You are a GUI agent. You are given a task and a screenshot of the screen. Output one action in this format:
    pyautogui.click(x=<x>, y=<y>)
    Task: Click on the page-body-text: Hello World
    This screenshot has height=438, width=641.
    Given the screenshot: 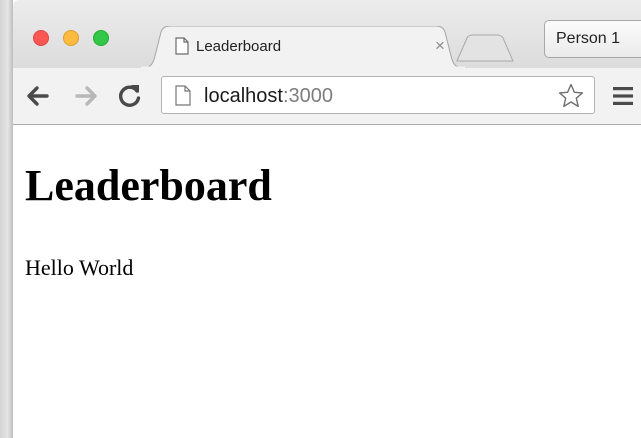 What is the action you would take?
    pyautogui.click(x=79, y=267)
    